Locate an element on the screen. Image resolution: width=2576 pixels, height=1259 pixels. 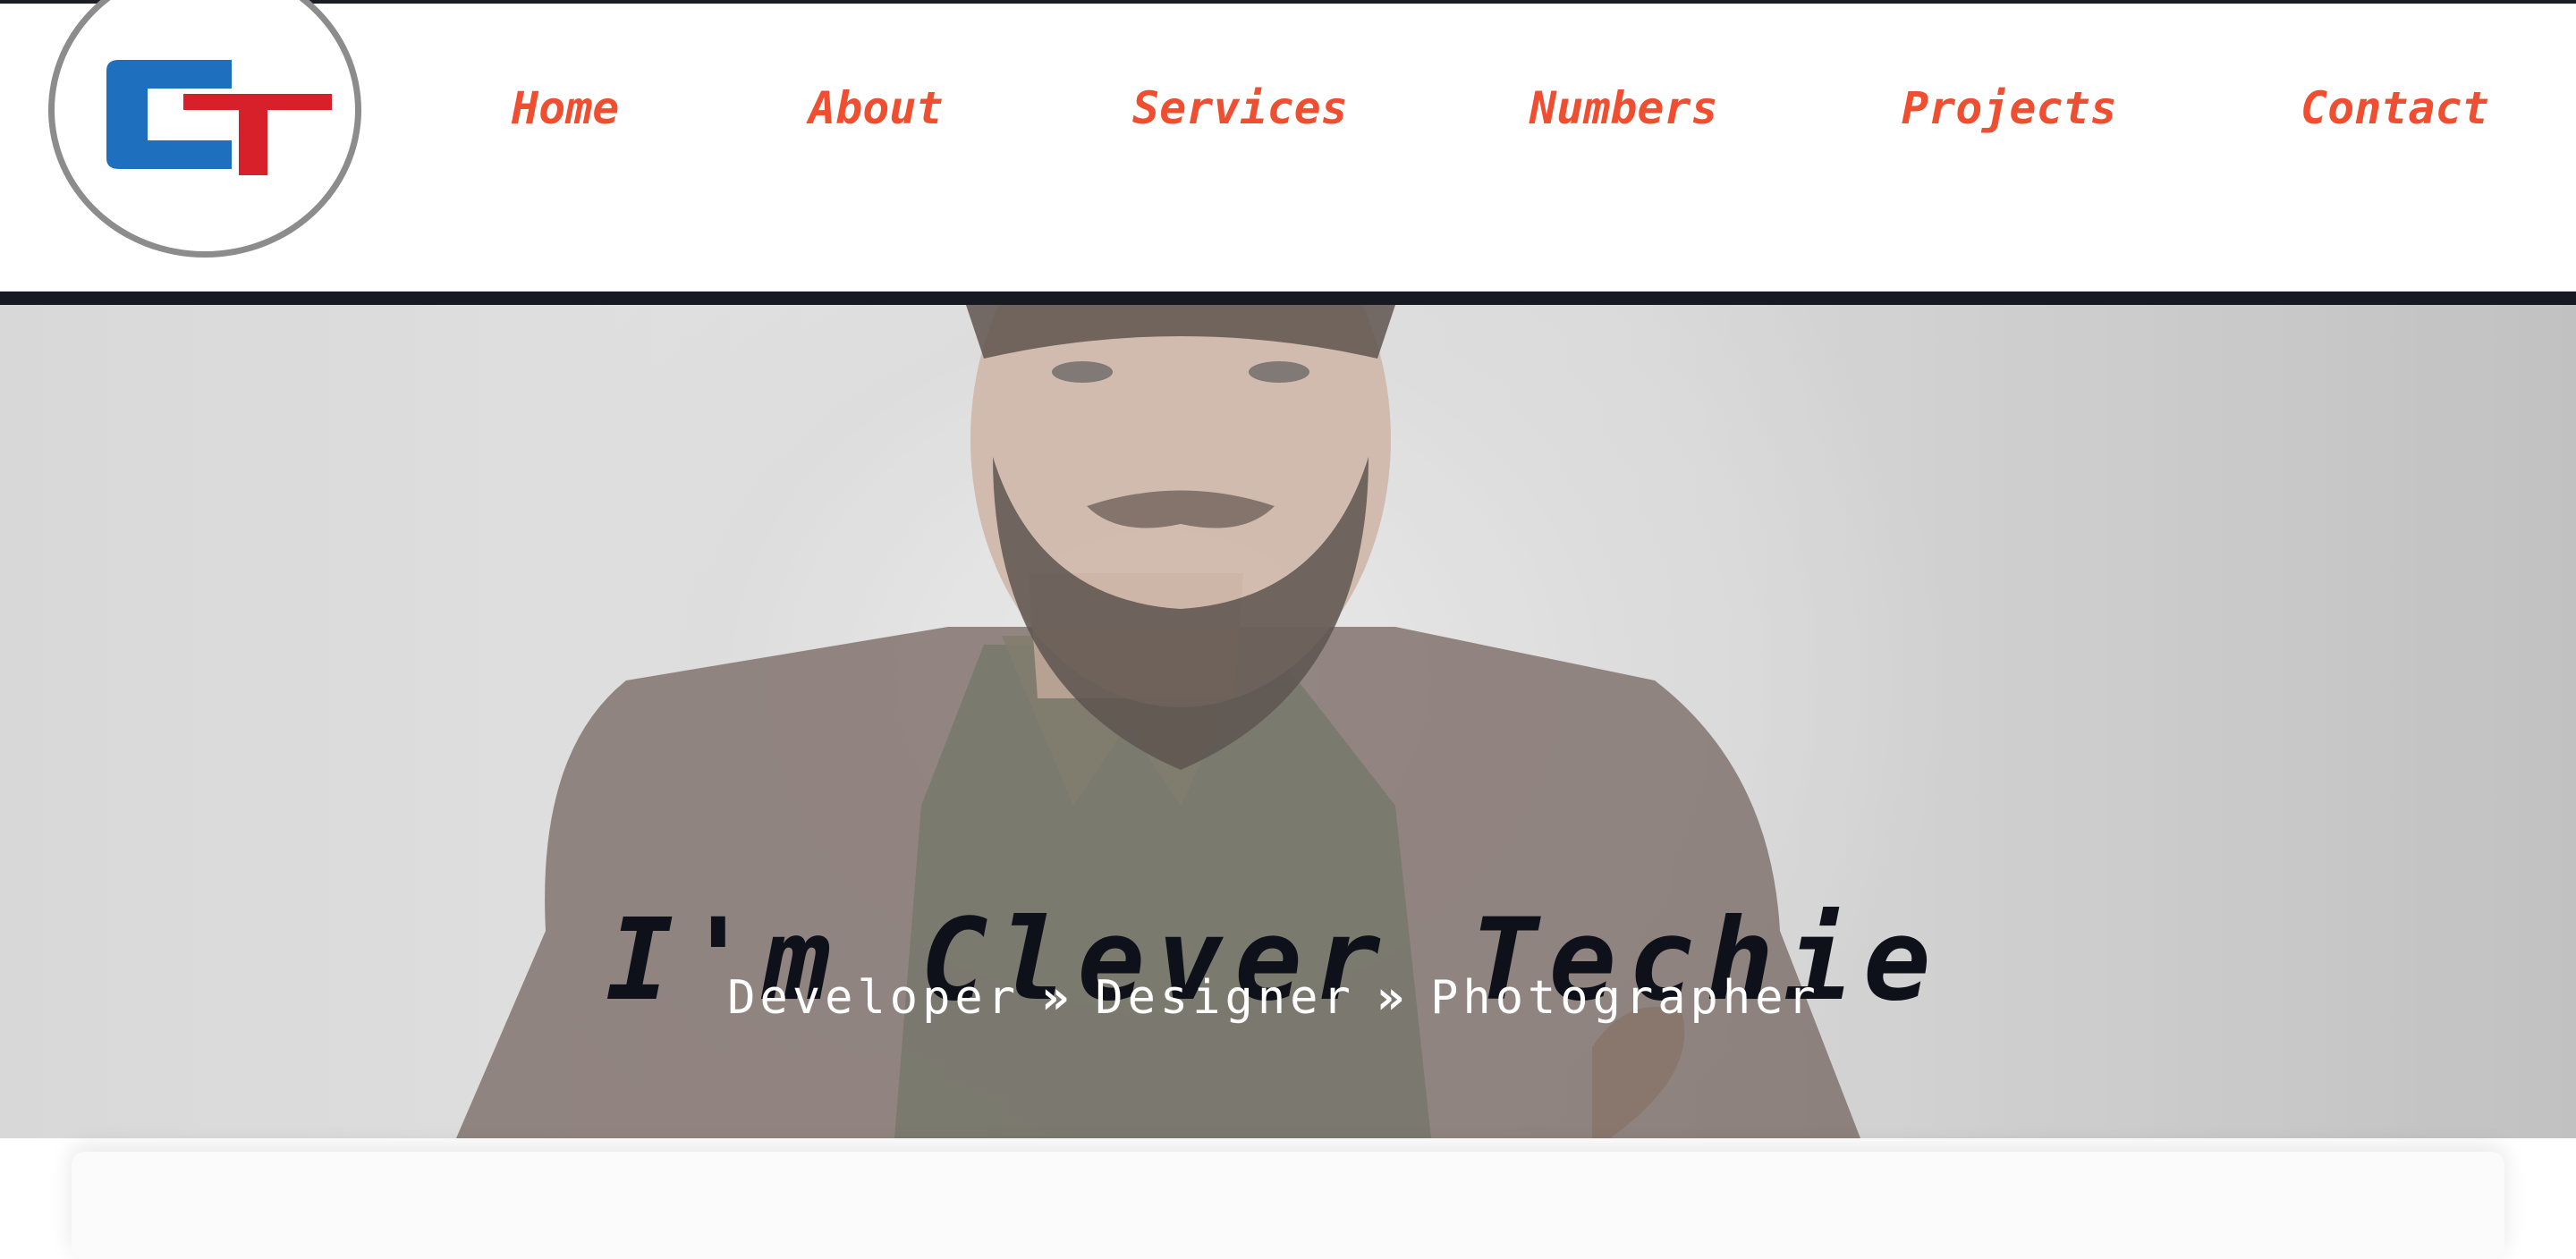
nav-about: About is located at coordinates (876, 108).